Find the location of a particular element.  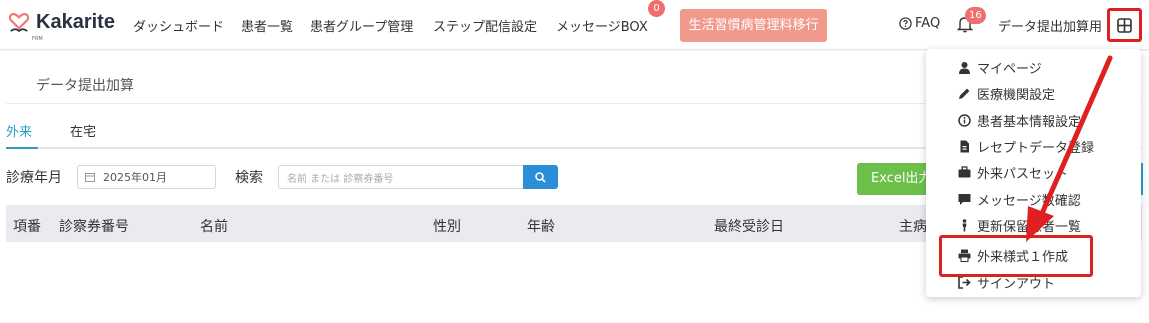

logo: Kakarite FRM is located at coordinates (61, 26).